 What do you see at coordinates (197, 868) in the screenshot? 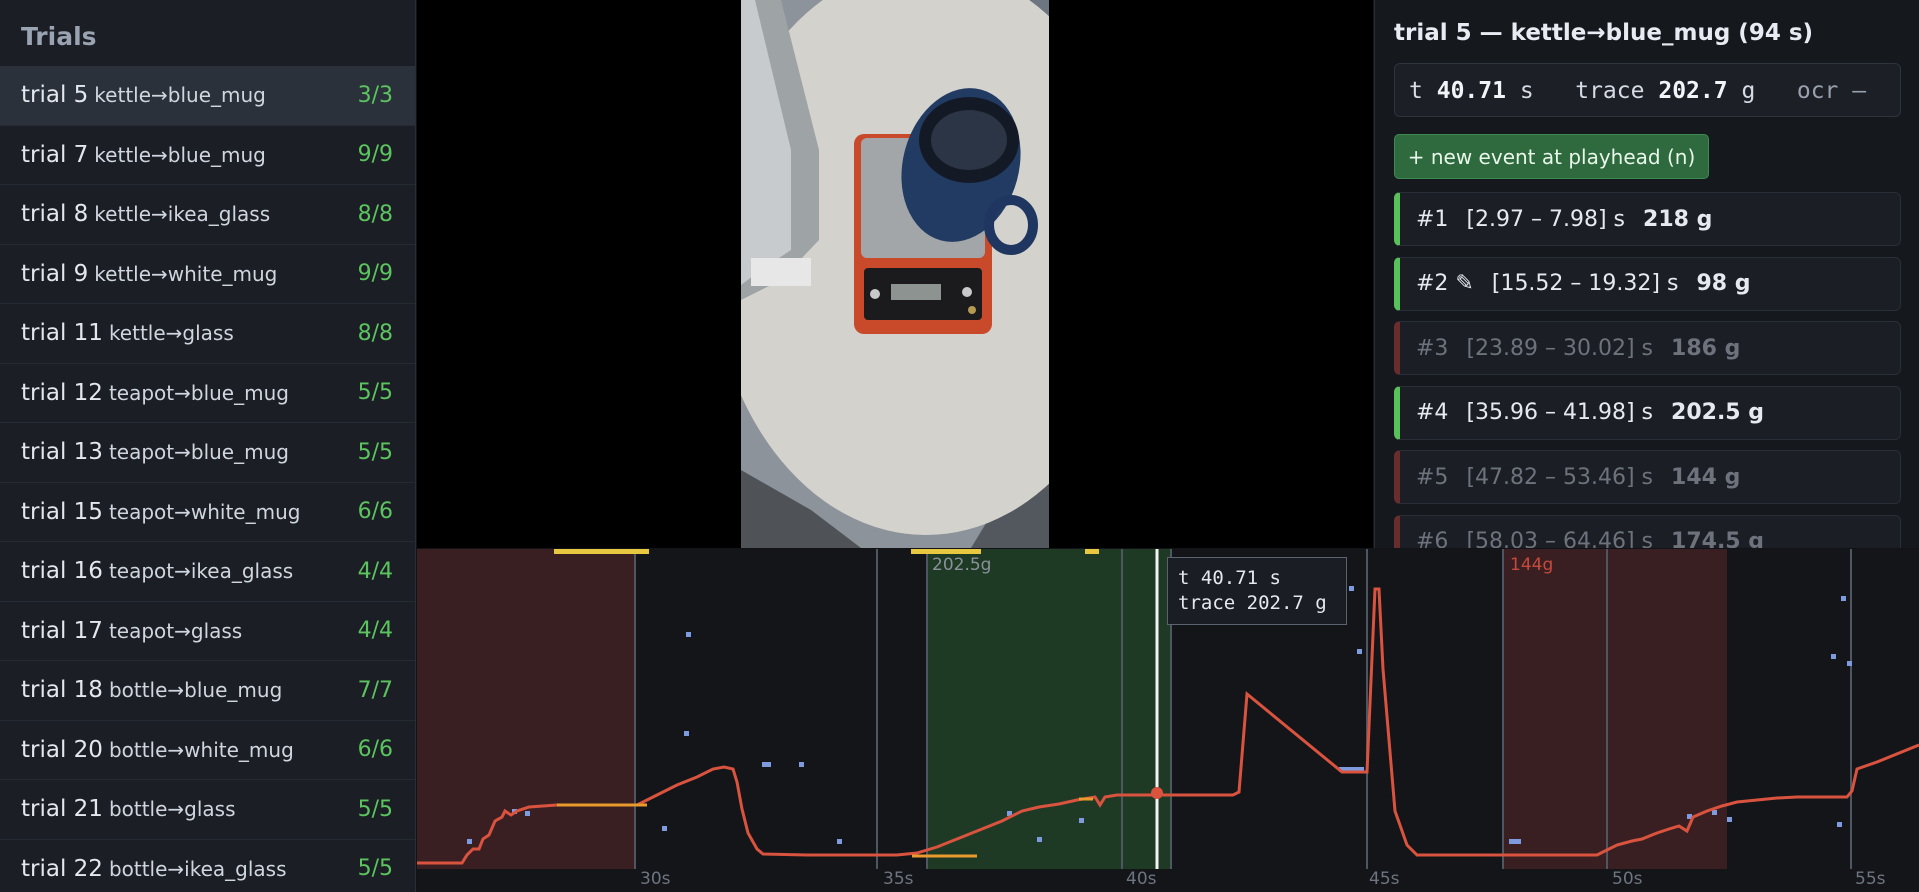
I see `trial-route: bottle→ikea_glass` at bounding box center [197, 868].